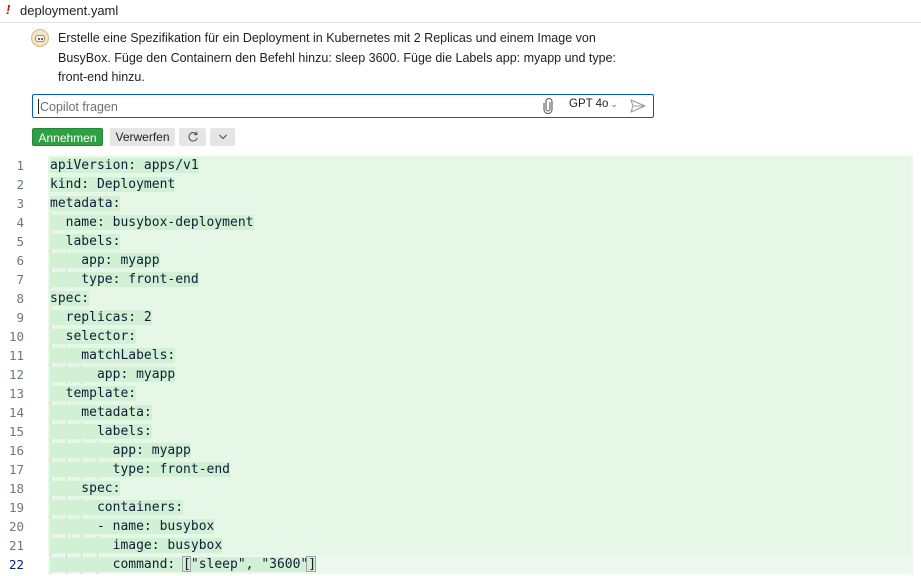 This screenshot has height=576, width=921. What do you see at coordinates (638, 106) in the screenshot?
I see `send-icon` at bounding box center [638, 106].